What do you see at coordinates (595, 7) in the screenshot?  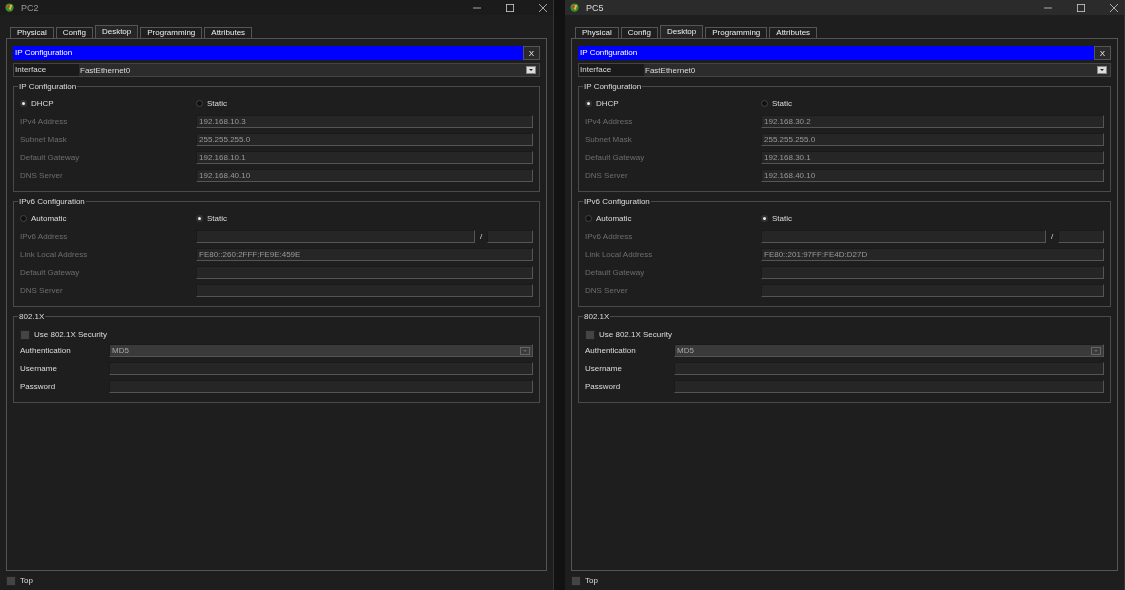 I see `window-title: PC5` at bounding box center [595, 7].